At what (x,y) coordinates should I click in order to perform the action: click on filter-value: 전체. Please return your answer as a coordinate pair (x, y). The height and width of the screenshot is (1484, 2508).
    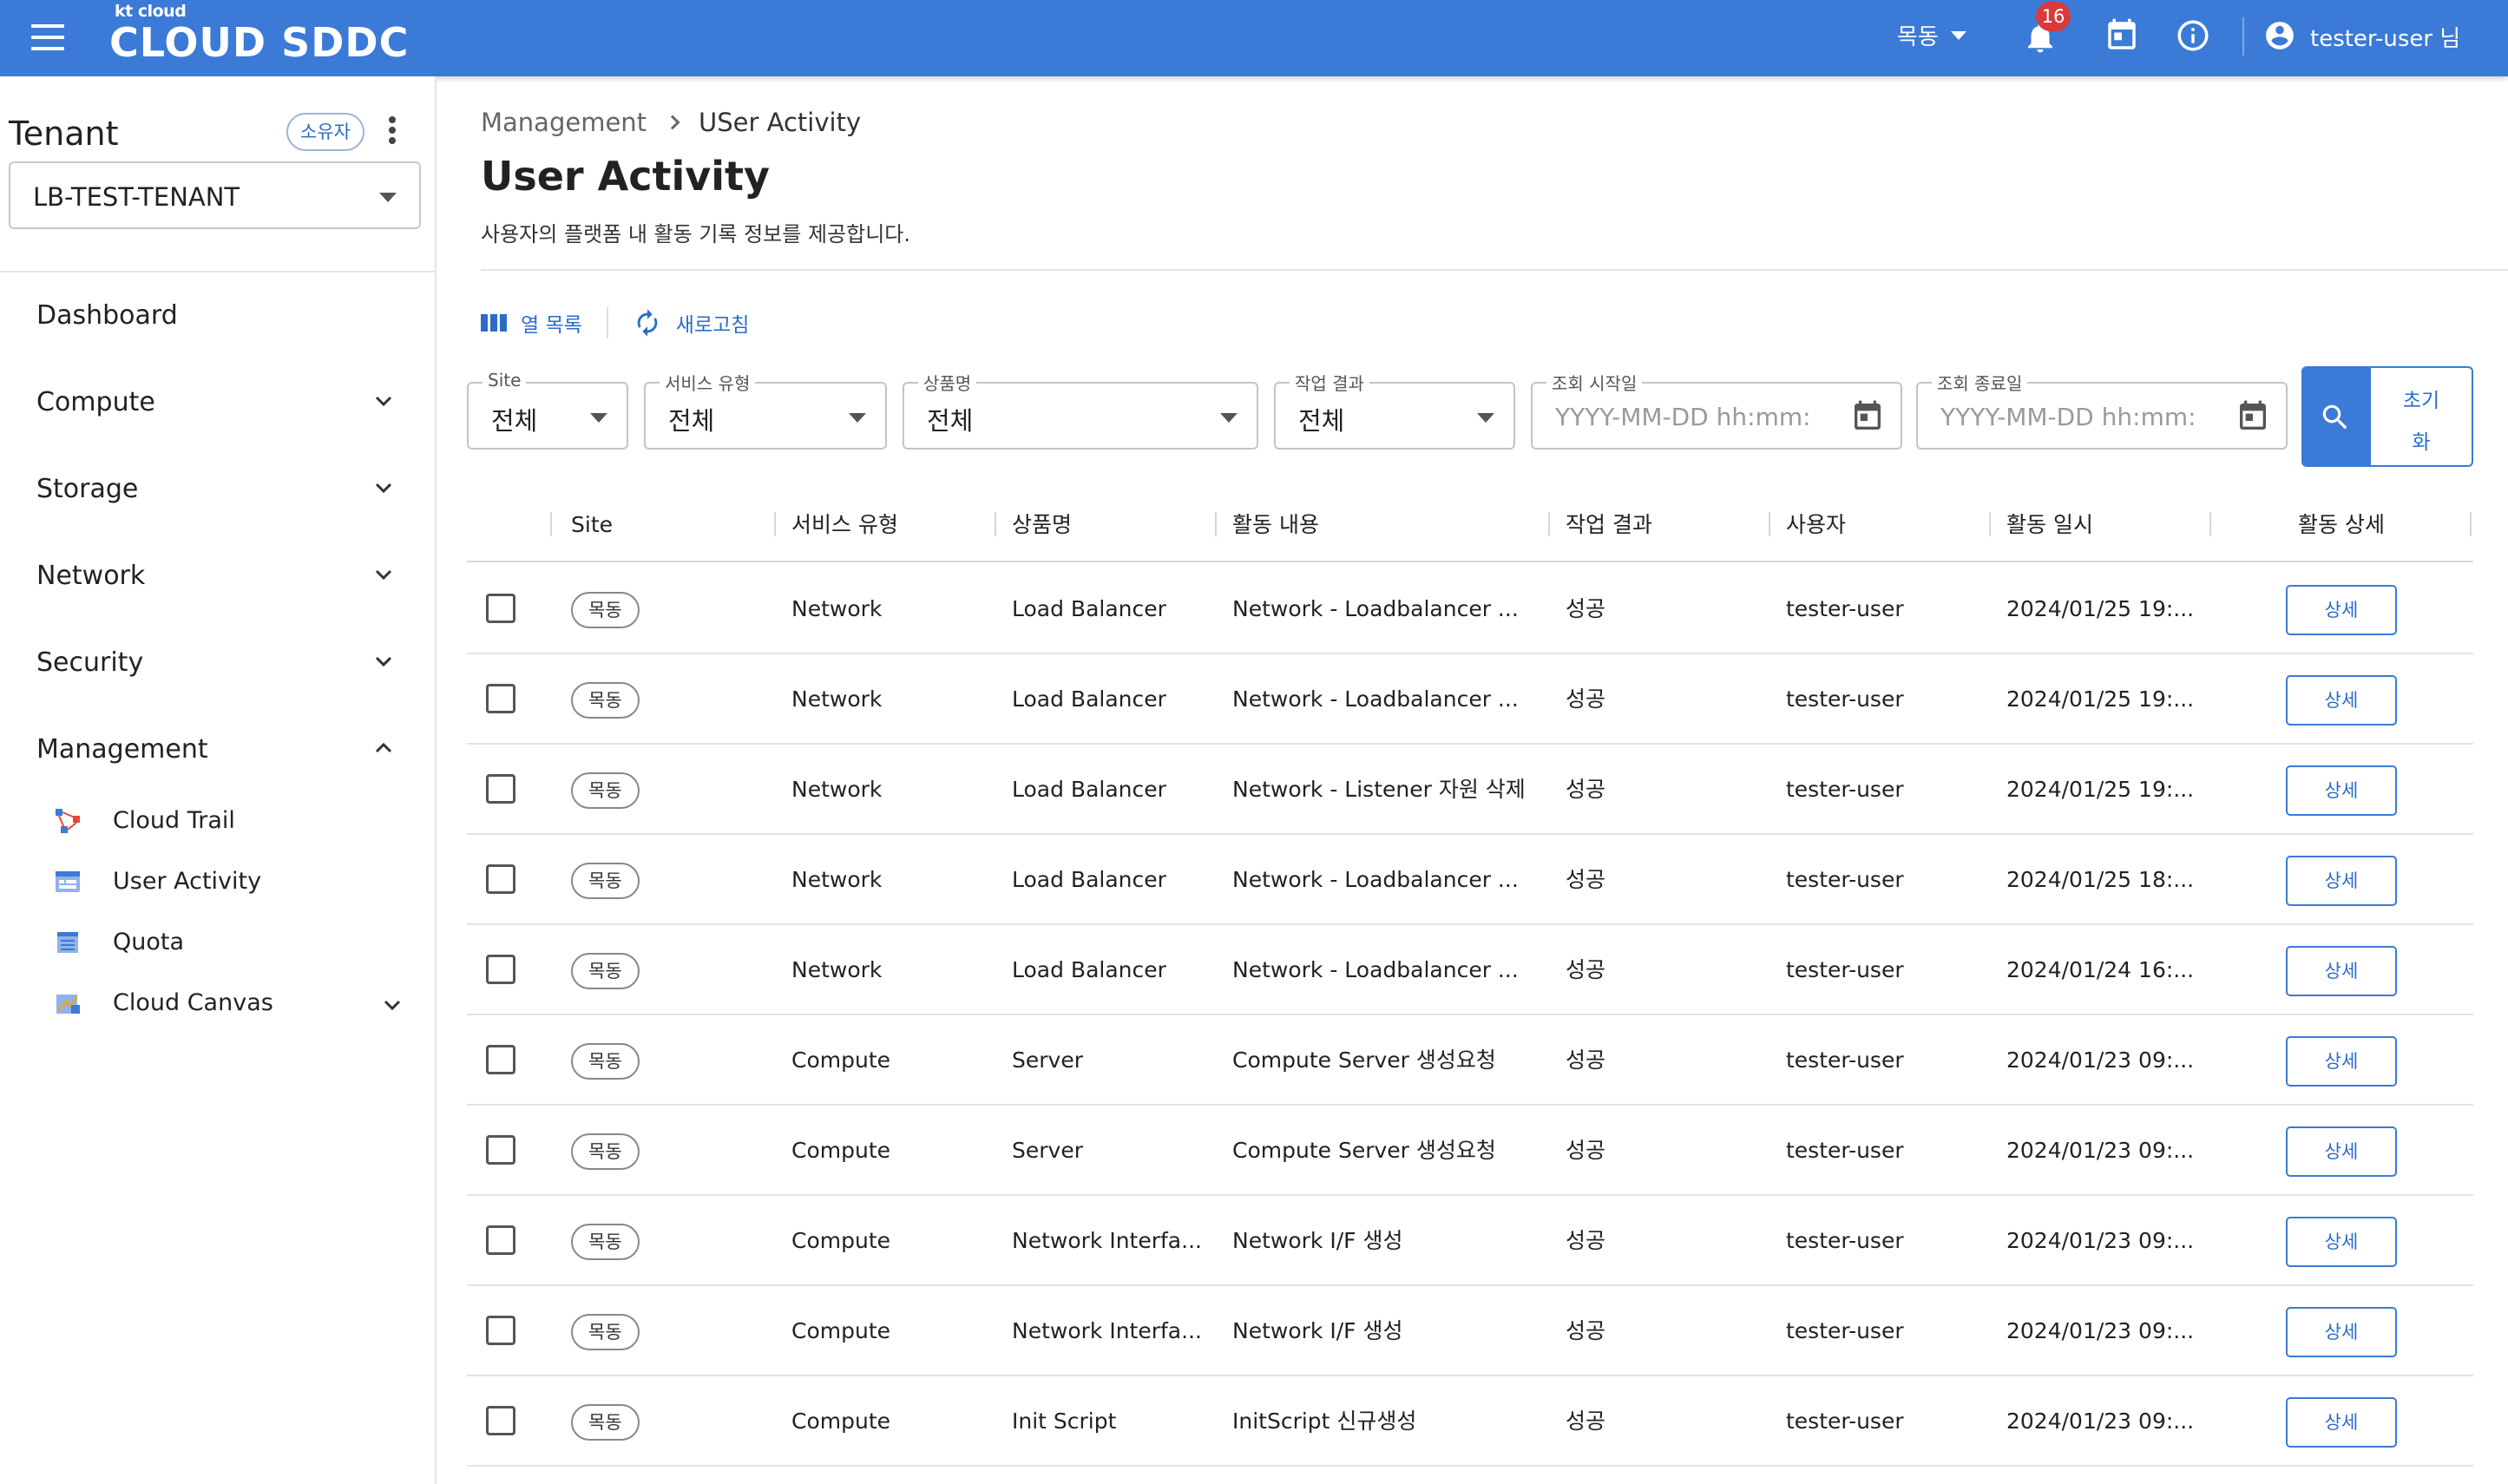
    Looking at the image, I should click on (1321, 421).